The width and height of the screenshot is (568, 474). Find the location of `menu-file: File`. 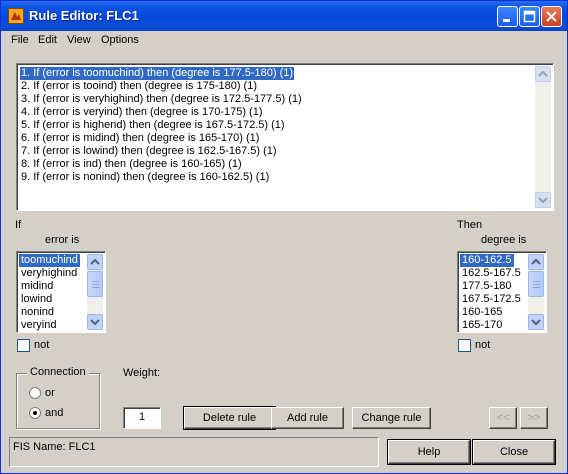

menu-file: File is located at coordinates (20, 40).